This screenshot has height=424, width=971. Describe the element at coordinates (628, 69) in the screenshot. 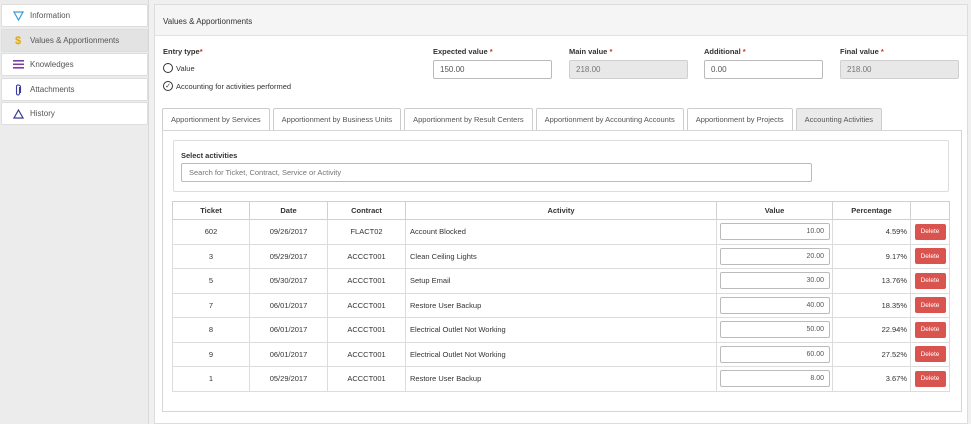

I see `main-value-input` at that location.